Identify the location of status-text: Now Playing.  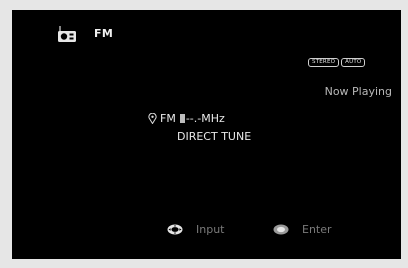
(358, 91).